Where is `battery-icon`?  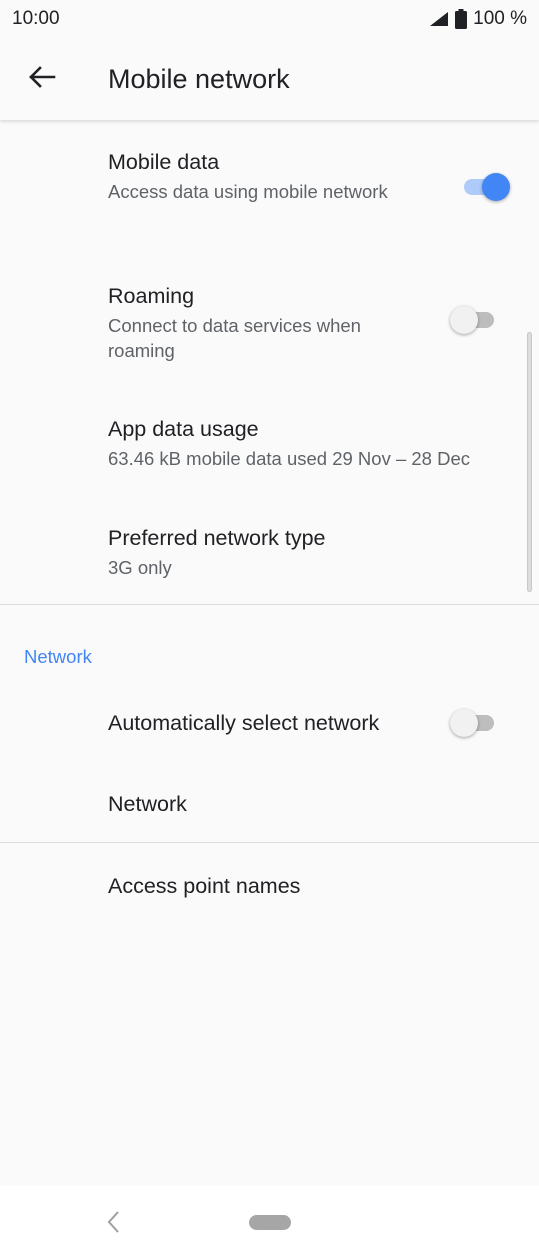 battery-icon is located at coordinates (461, 19).